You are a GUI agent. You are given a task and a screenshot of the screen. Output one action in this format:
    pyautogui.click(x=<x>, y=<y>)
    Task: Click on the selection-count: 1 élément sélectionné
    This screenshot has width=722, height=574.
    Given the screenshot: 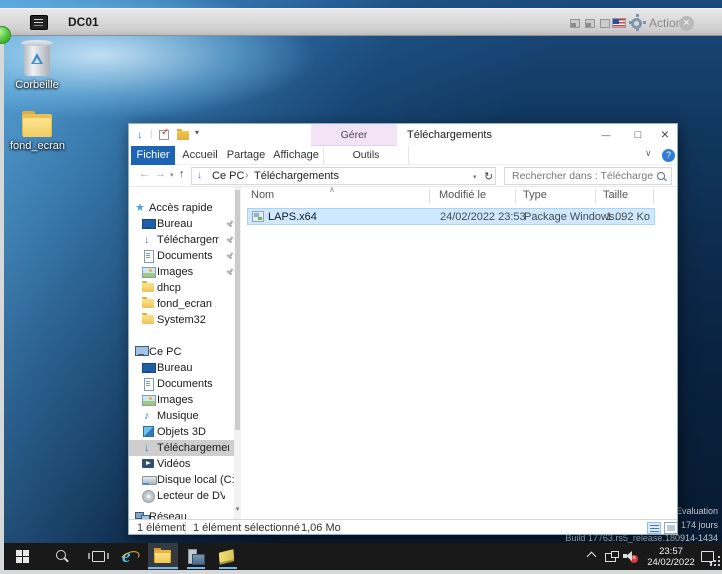 What is the action you would take?
    pyautogui.click(x=247, y=528)
    